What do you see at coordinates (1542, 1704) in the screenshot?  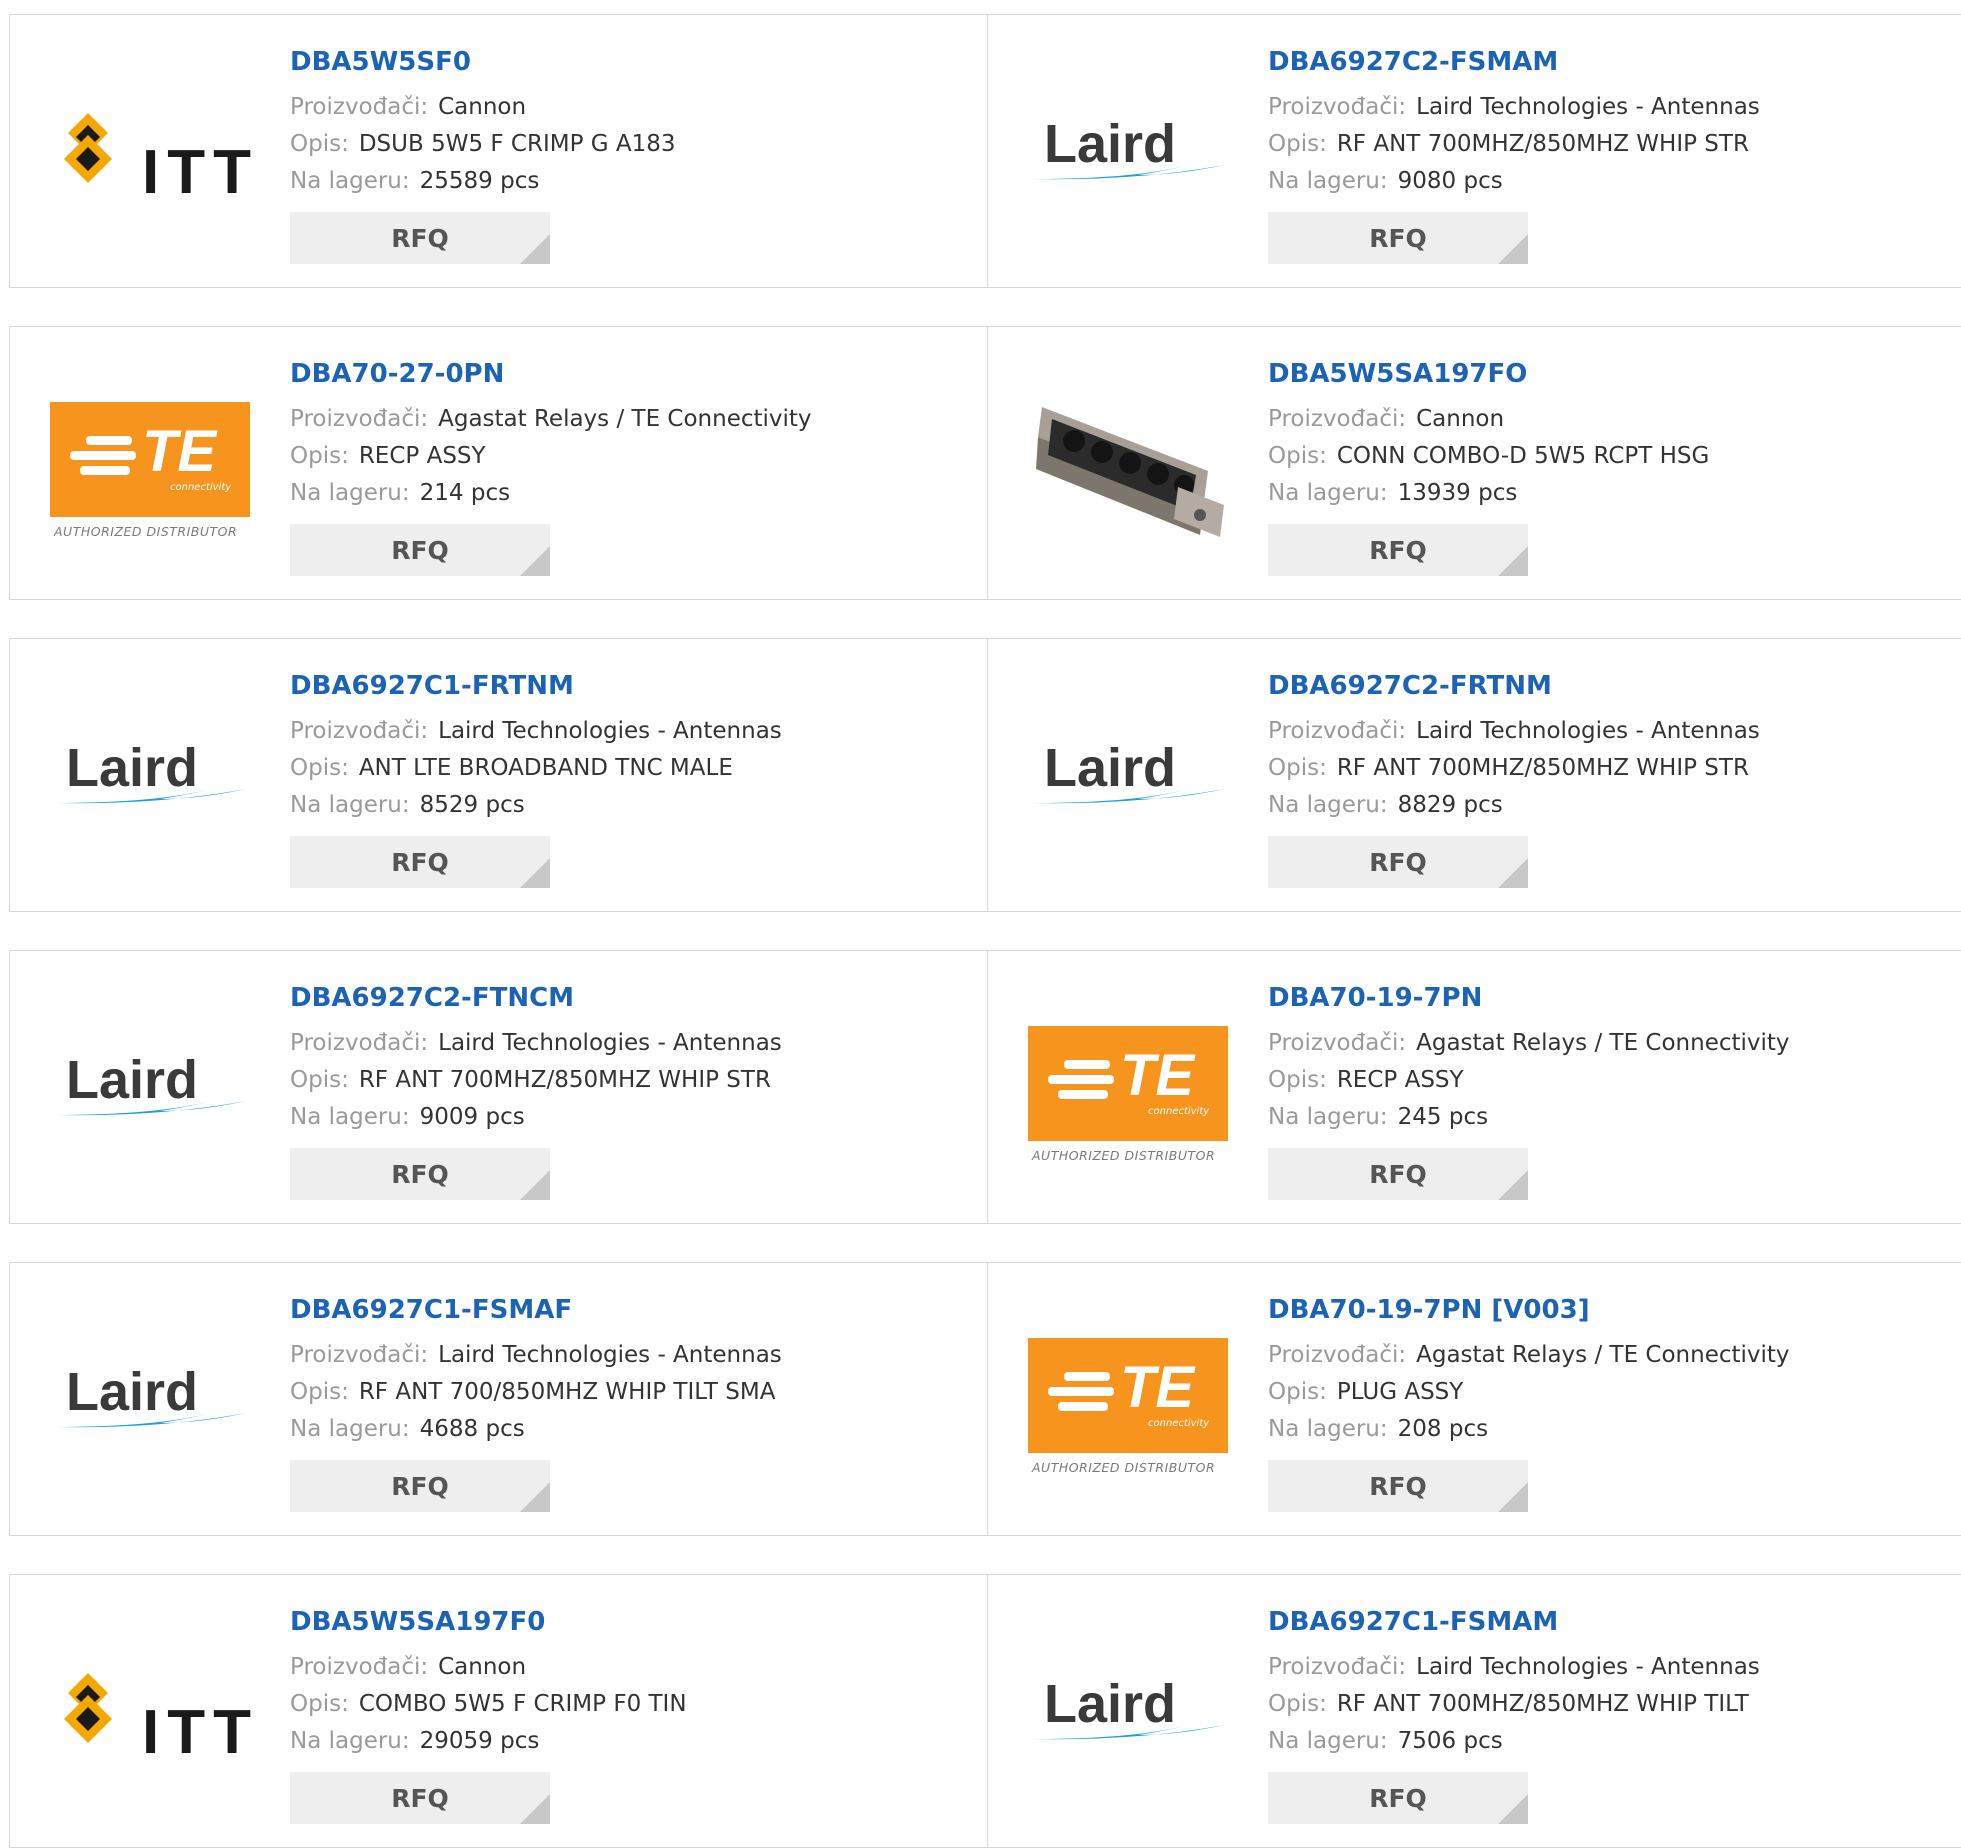 I see `description-value: RF ANT 700MHZ/850MHZ WHIP TILT` at bounding box center [1542, 1704].